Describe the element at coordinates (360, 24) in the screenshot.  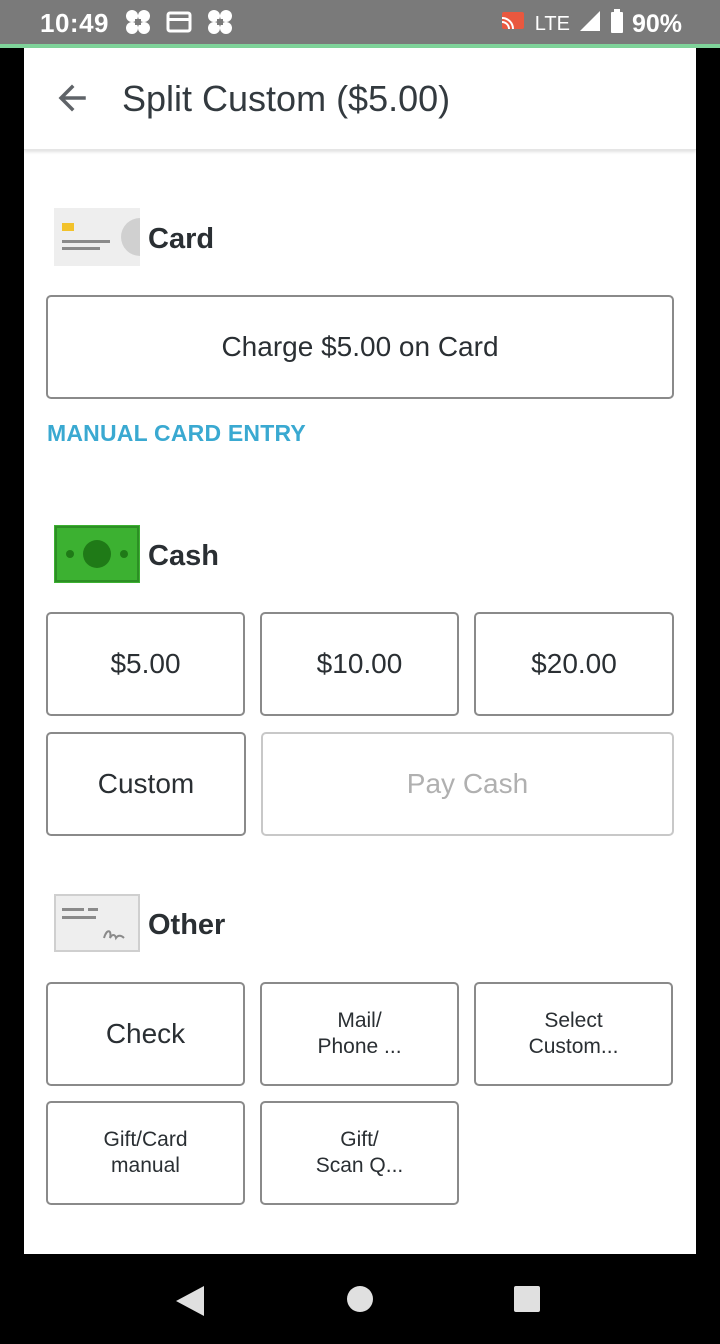
I see `status-bar: 10:49 LTE 90%` at that location.